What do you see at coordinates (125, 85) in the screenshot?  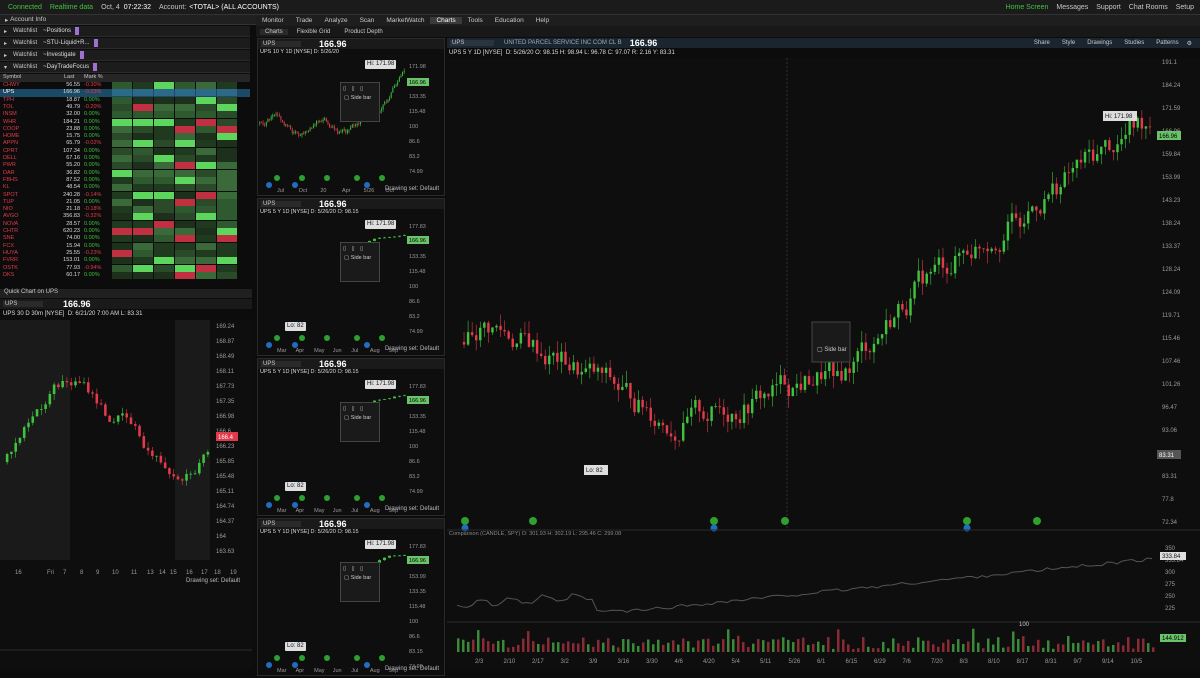 I see `table-row: CHWY 56.55 -0.30%` at bounding box center [125, 85].